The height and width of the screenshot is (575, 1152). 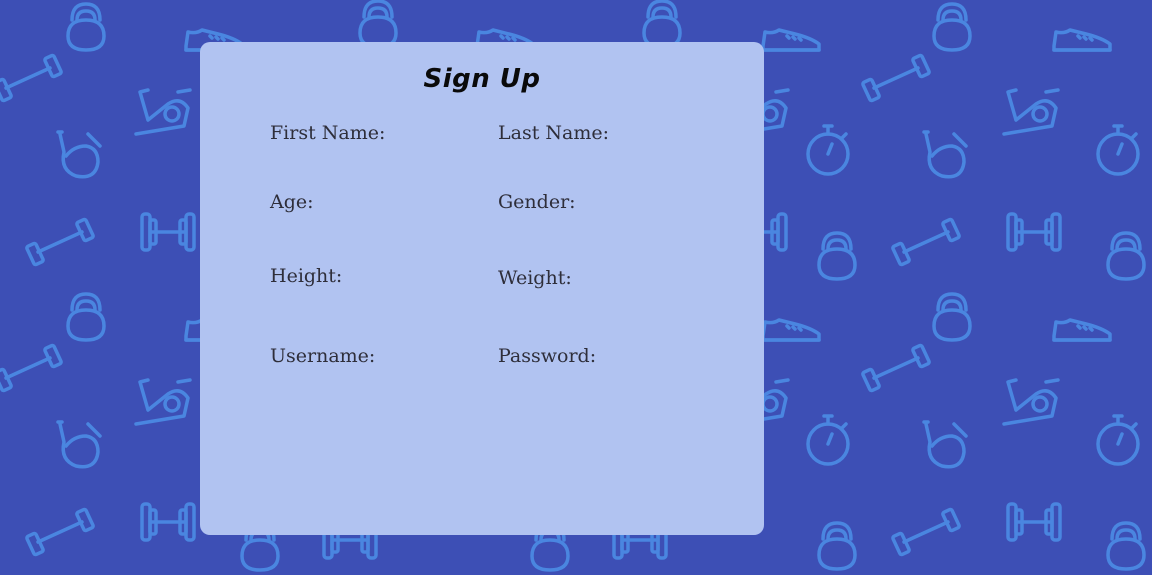 What do you see at coordinates (323, 356) in the screenshot?
I see `username-label: Username:` at bounding box center [323, 356].